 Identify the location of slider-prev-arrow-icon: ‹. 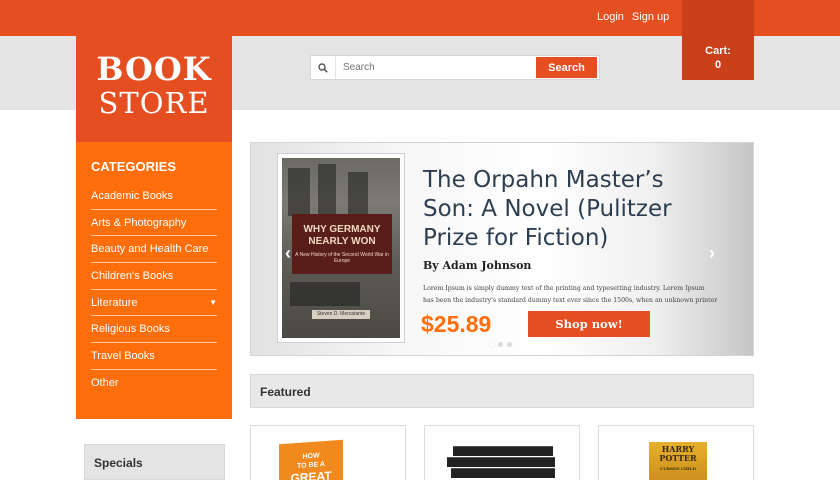
(288, 253).